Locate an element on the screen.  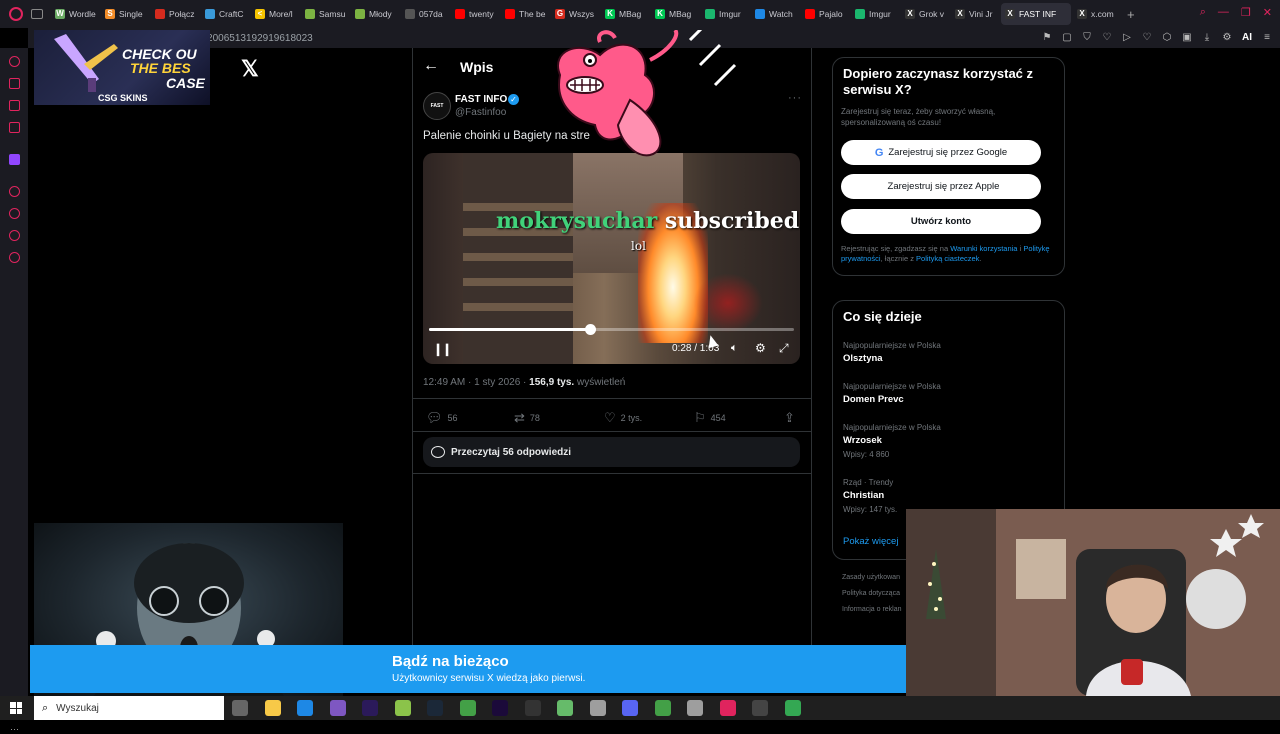
sidebar-settings-icon is located at coordinates (14, 257).